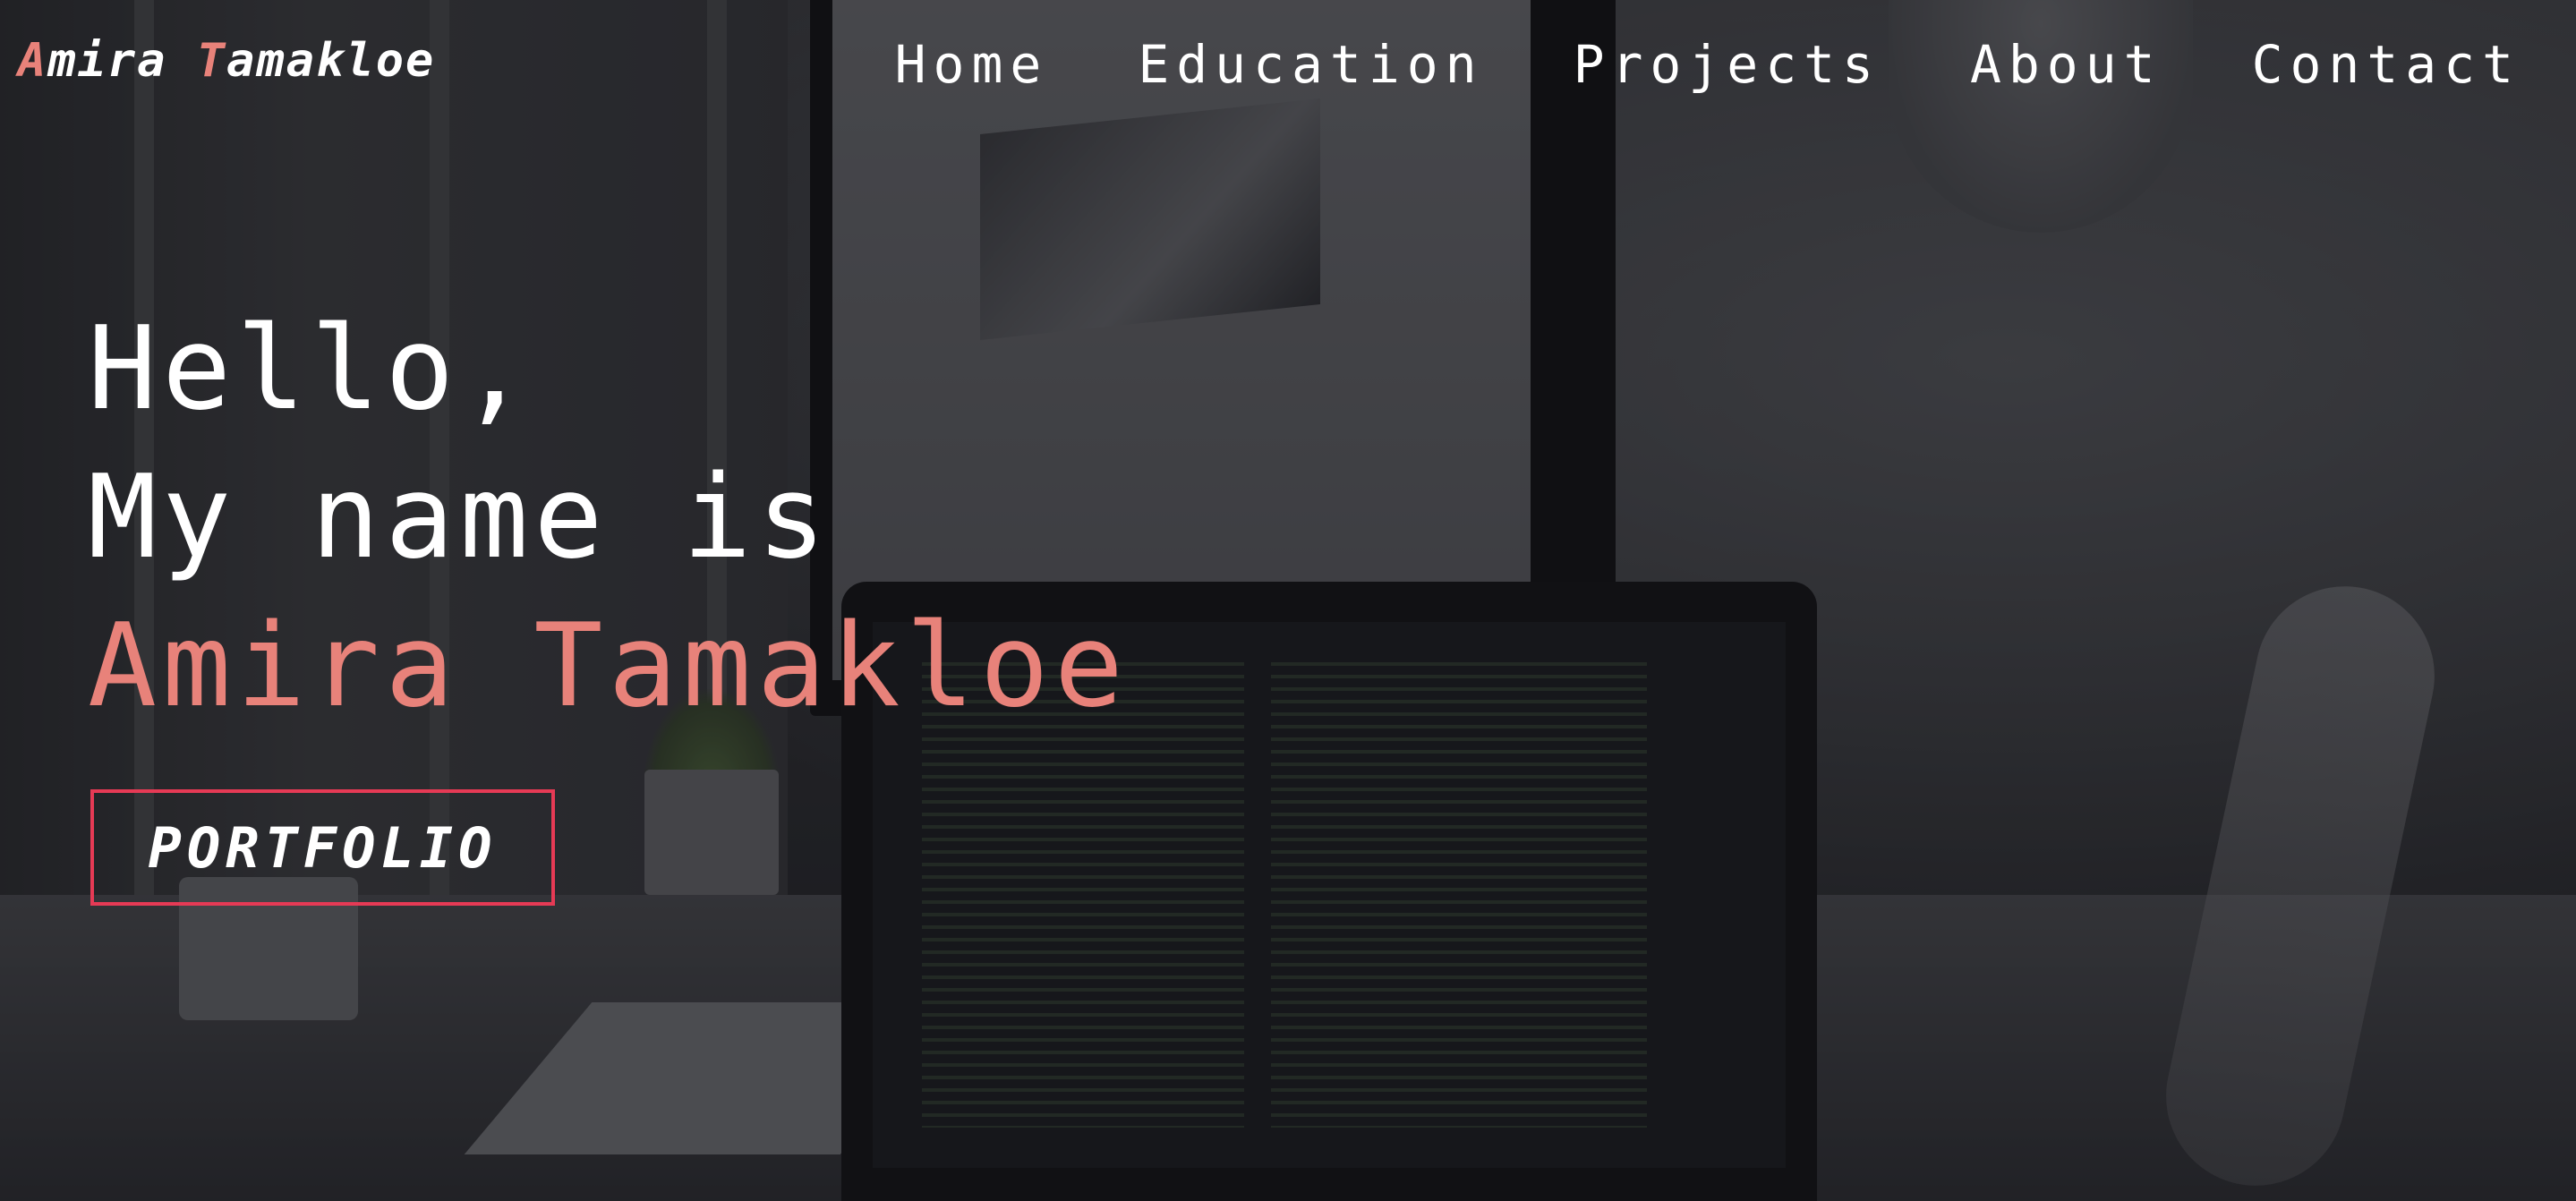 Image resolution: width=2576 pixels, height=1201 pixels. I want to click on hero-intro-line: My name is, so click(460, 517).